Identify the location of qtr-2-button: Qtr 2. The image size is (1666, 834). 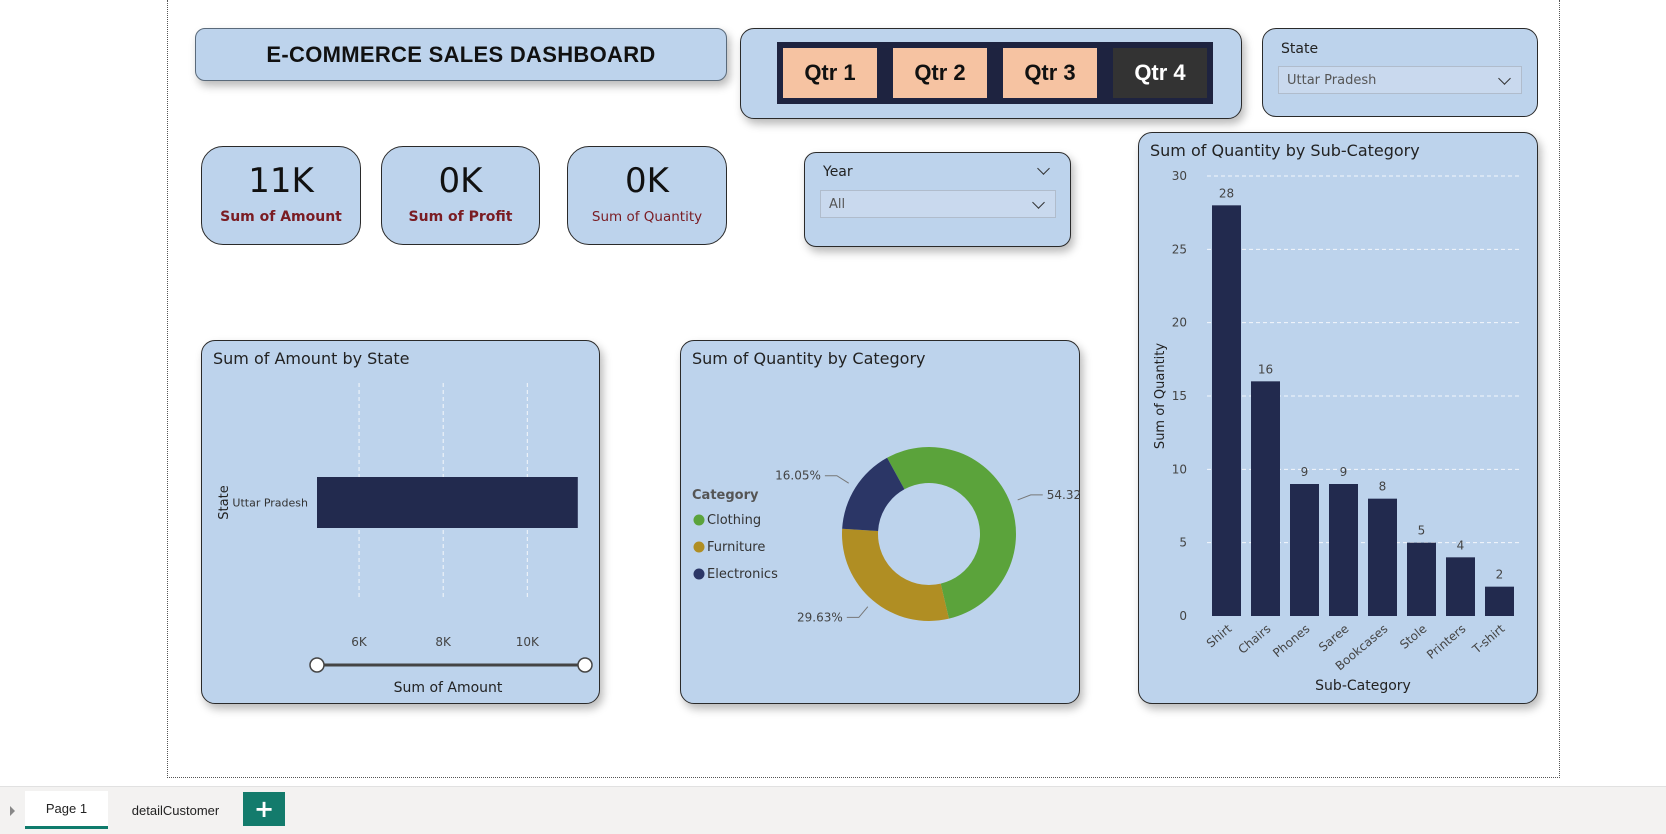
(940, 73).